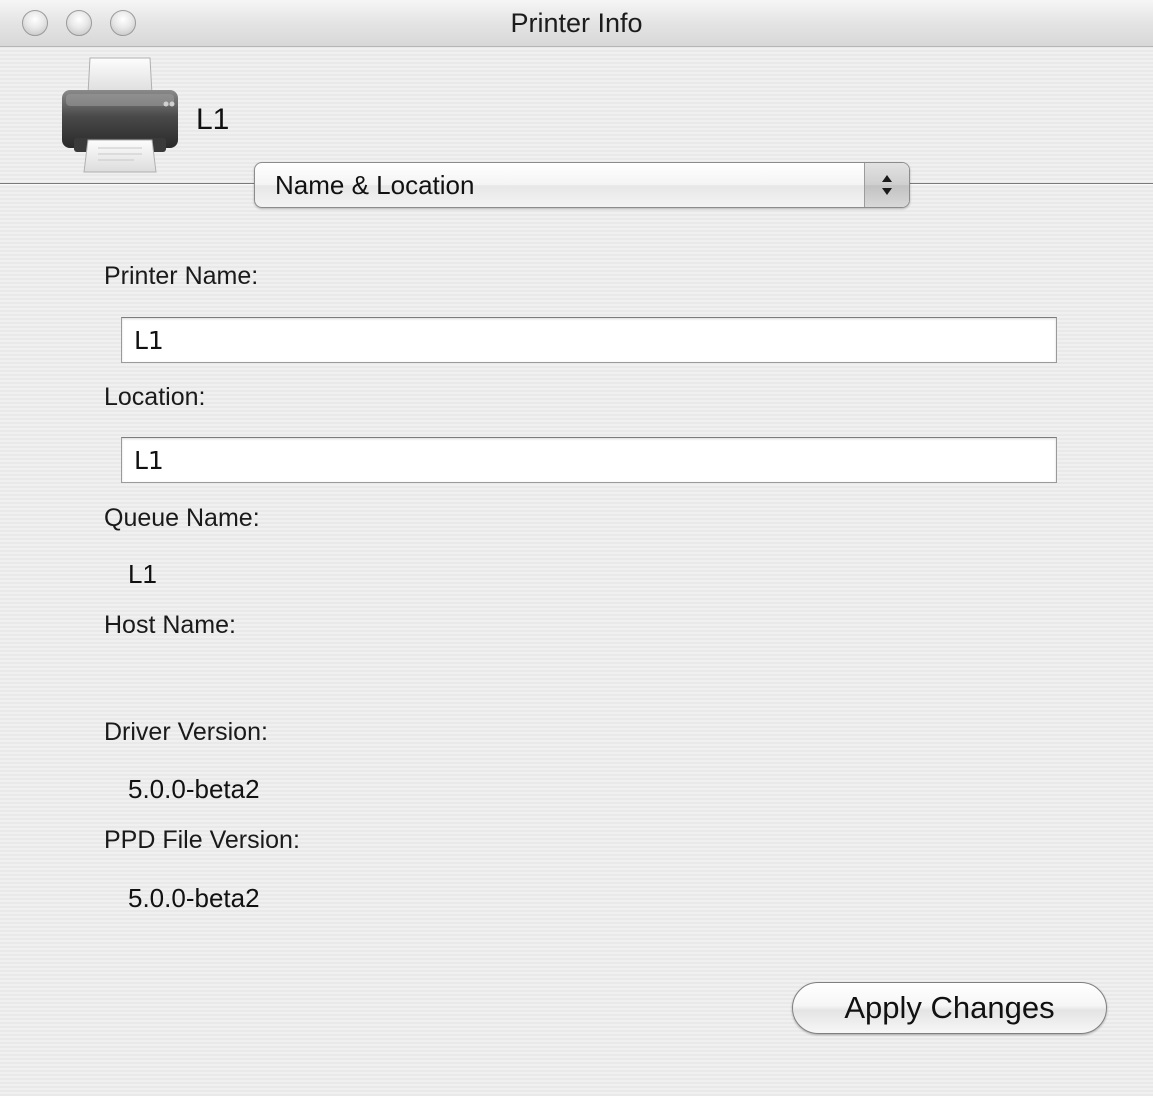 This screenshot has width=1153, height=1096. I want to click on queue-name-value: L1, so click(142, 574).